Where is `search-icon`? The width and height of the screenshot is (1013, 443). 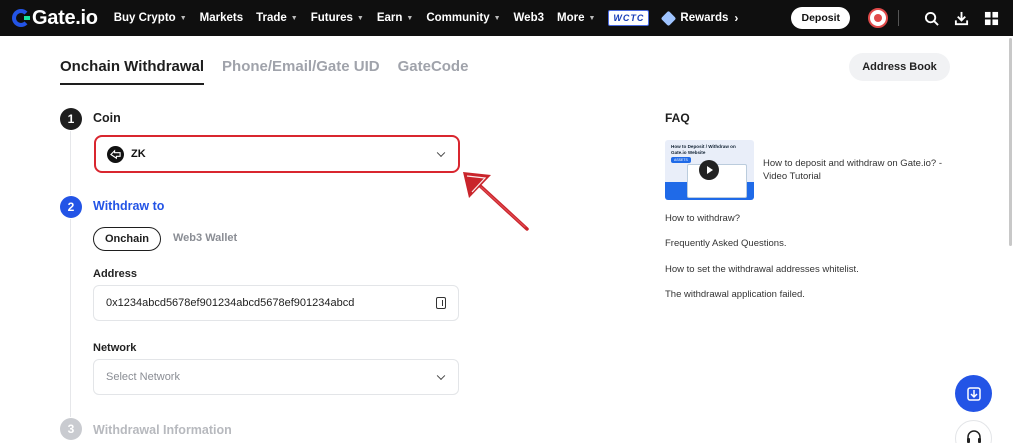 search-icon is located at coordinates (931, 18).